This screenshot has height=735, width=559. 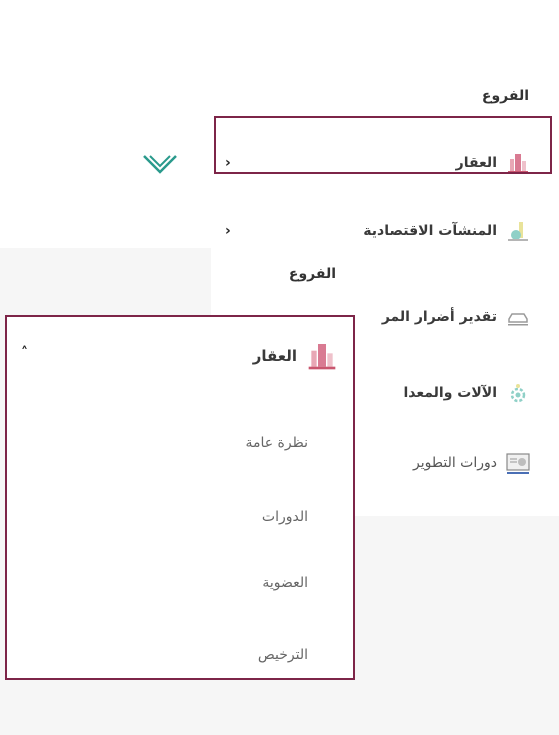 I want to click on sidebar-item-label: المنشآت الاقتصادية, so click(x=430, y=231).